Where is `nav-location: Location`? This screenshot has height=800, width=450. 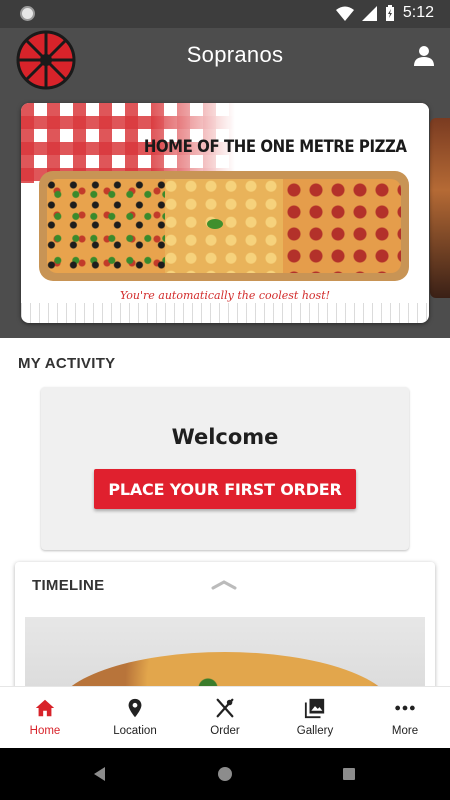
nav-location: Location is located at coordinates (135, 717).